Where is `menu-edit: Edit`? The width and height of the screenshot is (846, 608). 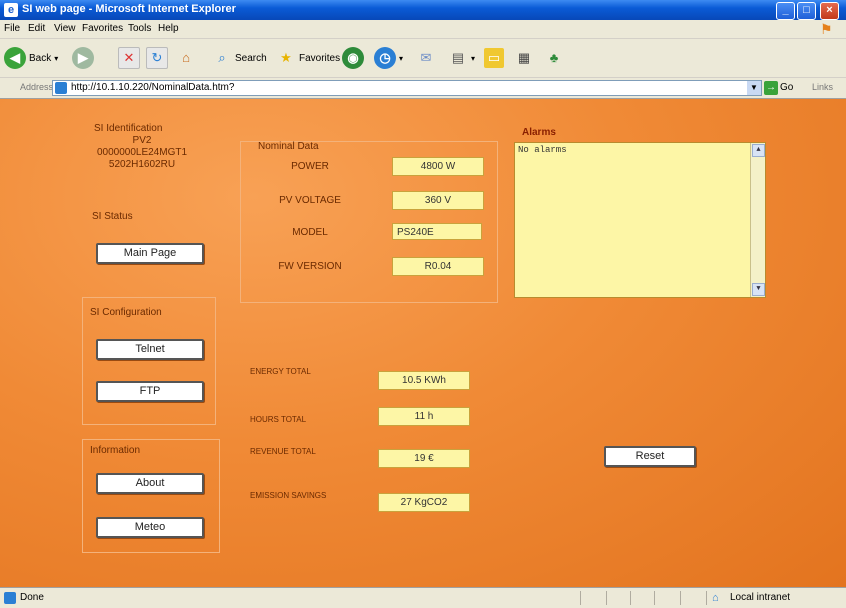
menu-edit: Edit is located at coordinates (36, 28).